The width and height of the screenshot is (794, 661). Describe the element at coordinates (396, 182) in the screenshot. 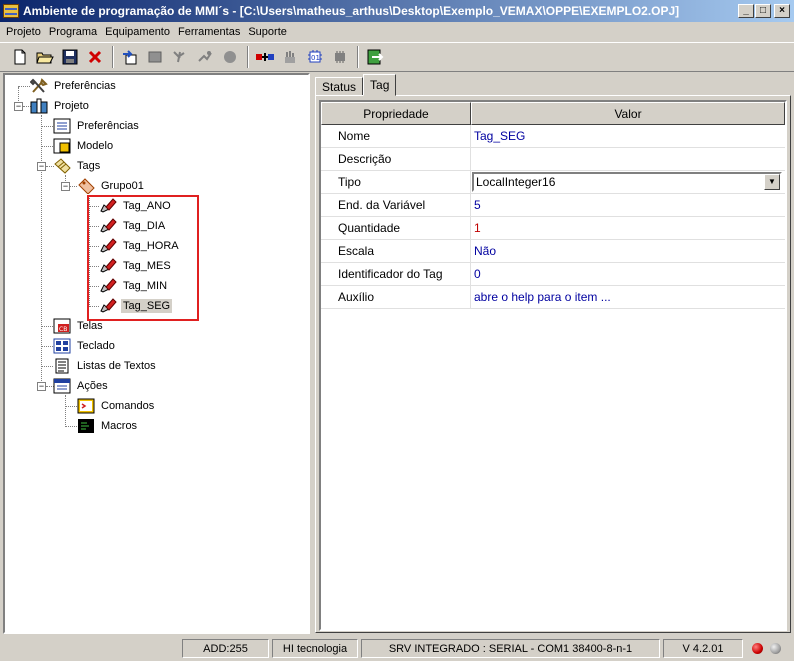

I see `property-name: Tipo` at that location.